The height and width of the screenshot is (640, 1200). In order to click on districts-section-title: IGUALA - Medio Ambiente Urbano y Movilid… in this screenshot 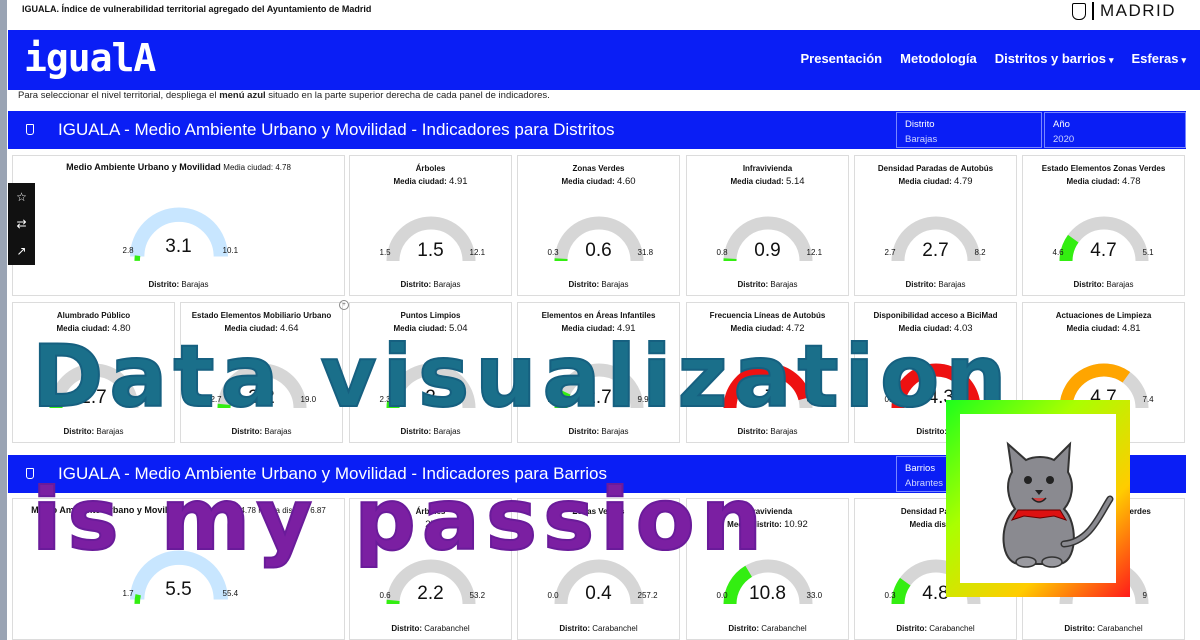, I will do `click(336, 129)`.